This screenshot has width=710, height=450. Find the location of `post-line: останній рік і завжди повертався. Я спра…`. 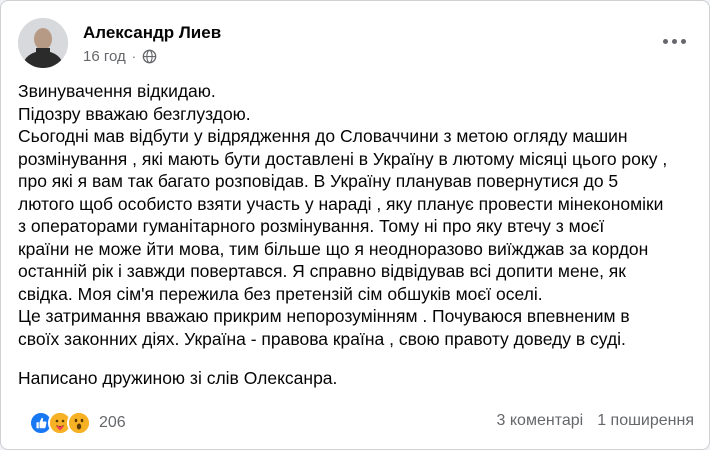

post-line: останній рік і завжди повертався. Я спра… is located at coordinates (322, 271).